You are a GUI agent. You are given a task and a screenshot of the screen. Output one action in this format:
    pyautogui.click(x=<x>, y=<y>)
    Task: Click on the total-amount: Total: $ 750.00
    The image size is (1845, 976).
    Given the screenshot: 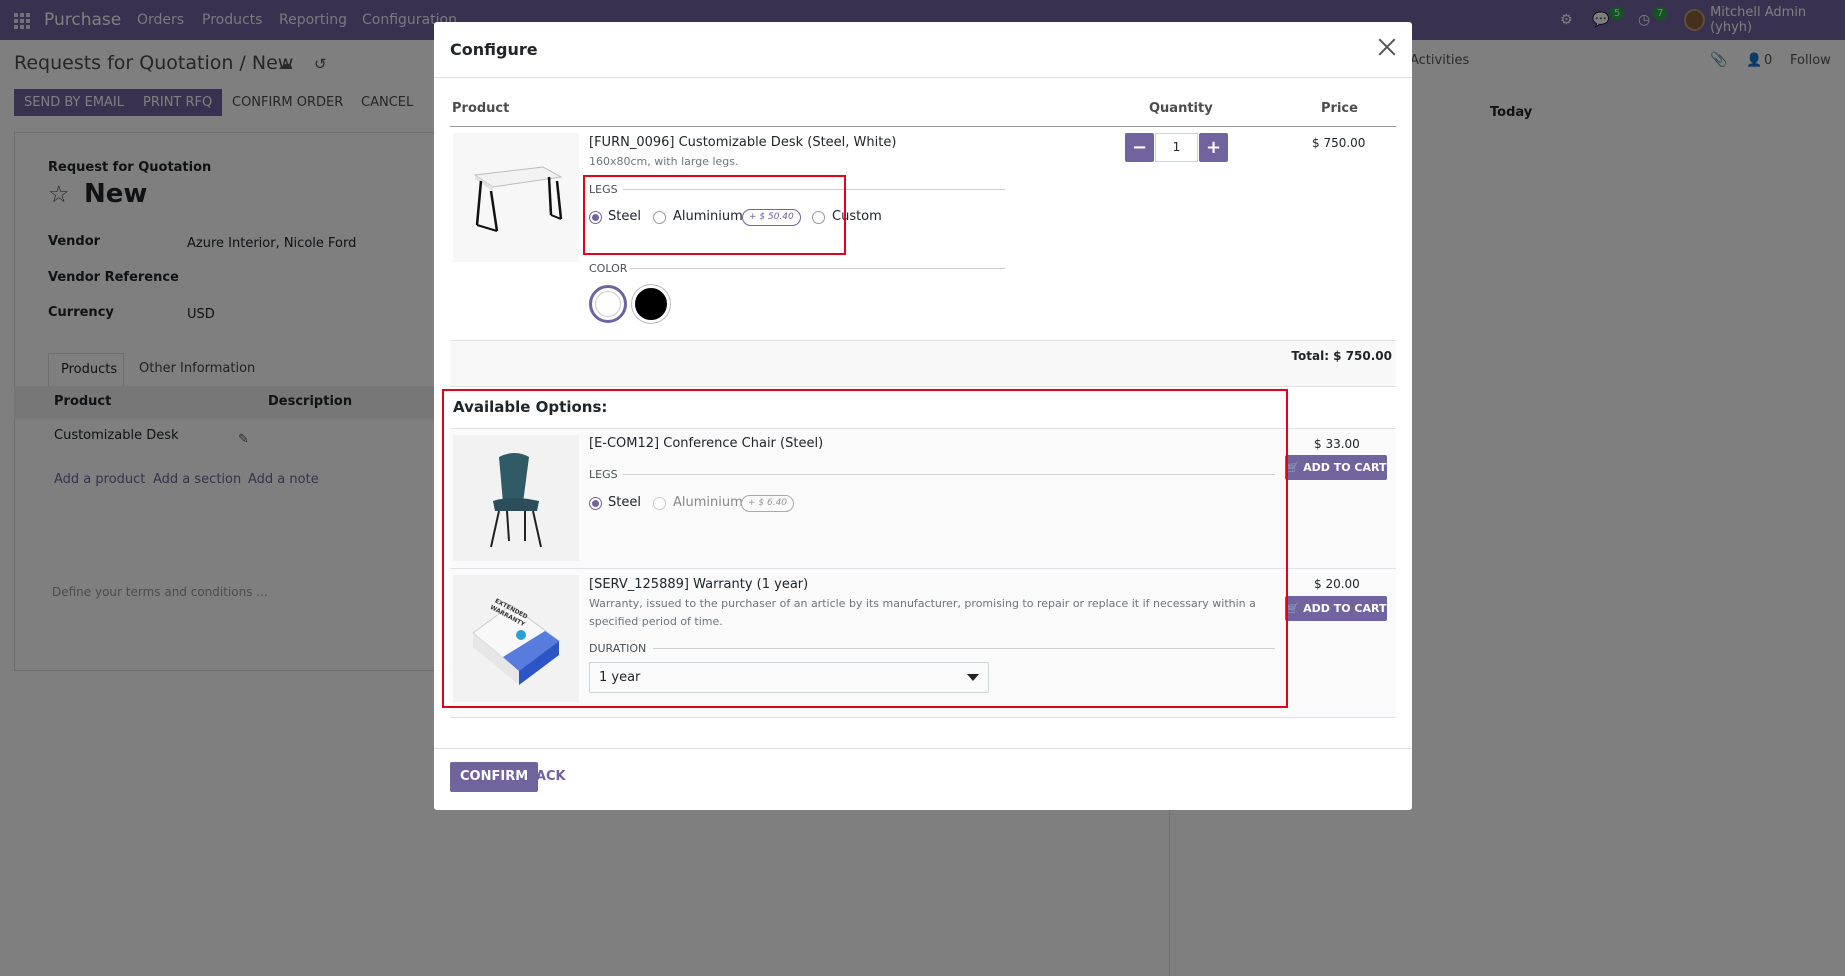 What is the action you would take?
    pyautogui.click(x=1341, y=356)
    